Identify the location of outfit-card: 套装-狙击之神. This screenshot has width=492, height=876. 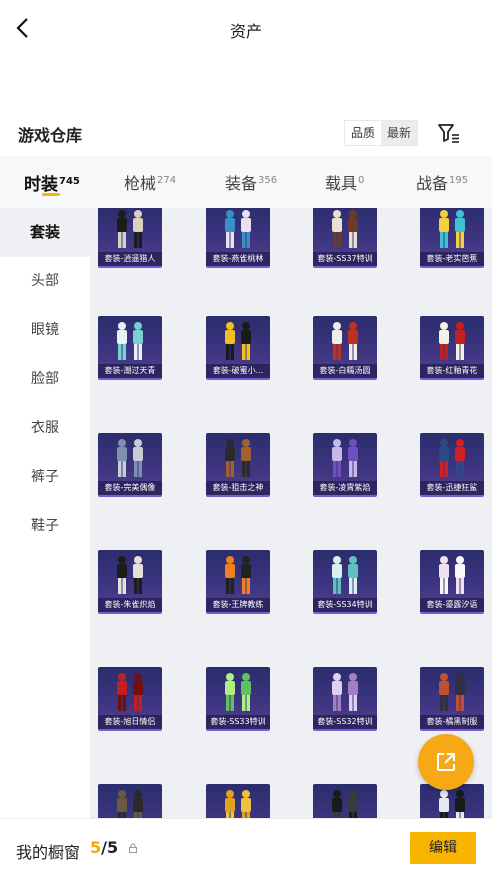
(238, 465).